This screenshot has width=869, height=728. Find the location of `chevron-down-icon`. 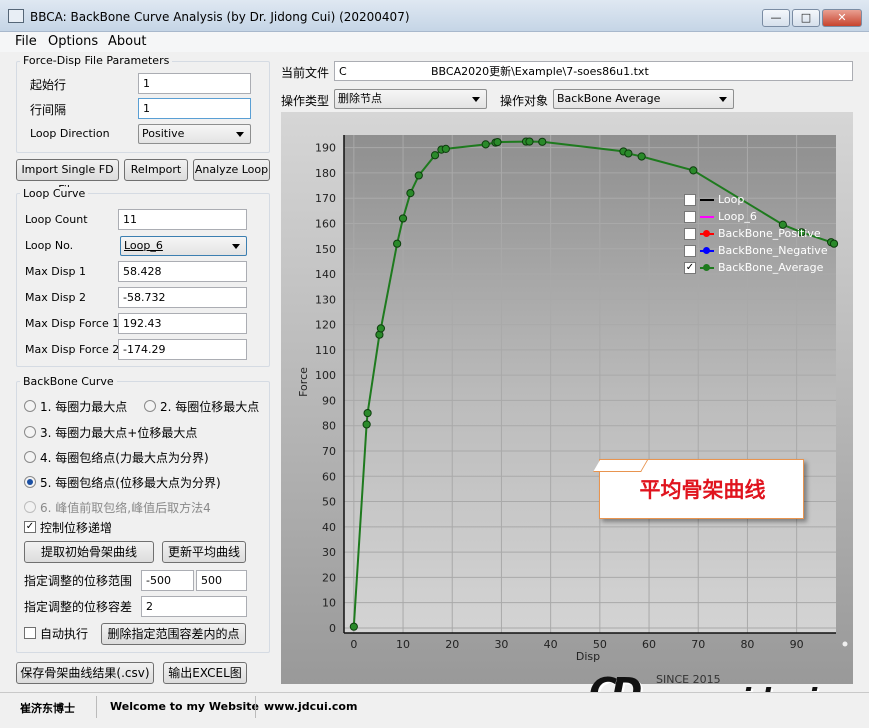

chevron-down-icon is located at coordinates (723, 99).